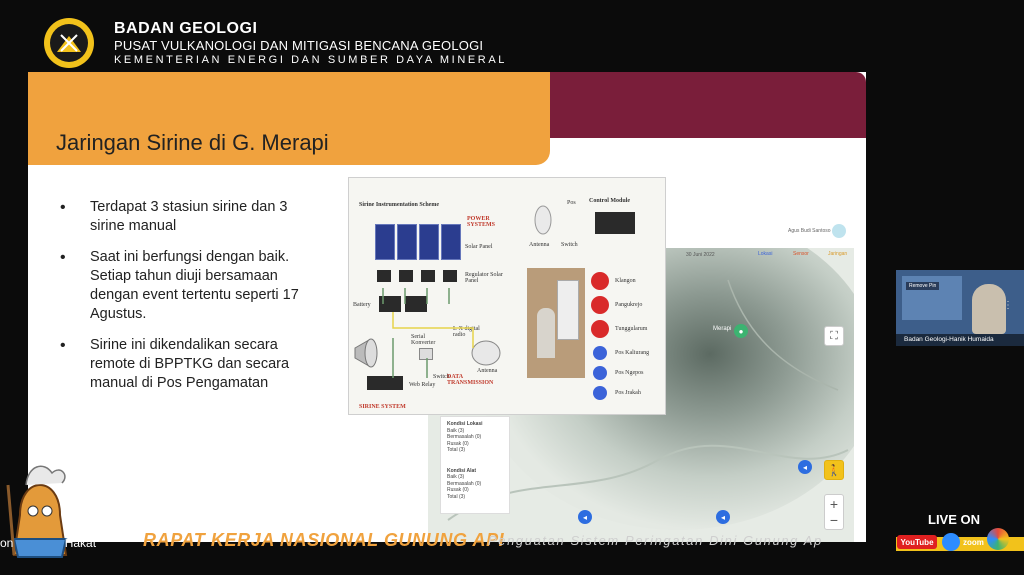 The height and width of the screenshot is (575, 1024). Describe the element at coordinates (539, 245) in the screenshot. I see `scheme-antenna-label-2: Antenna` at that location.